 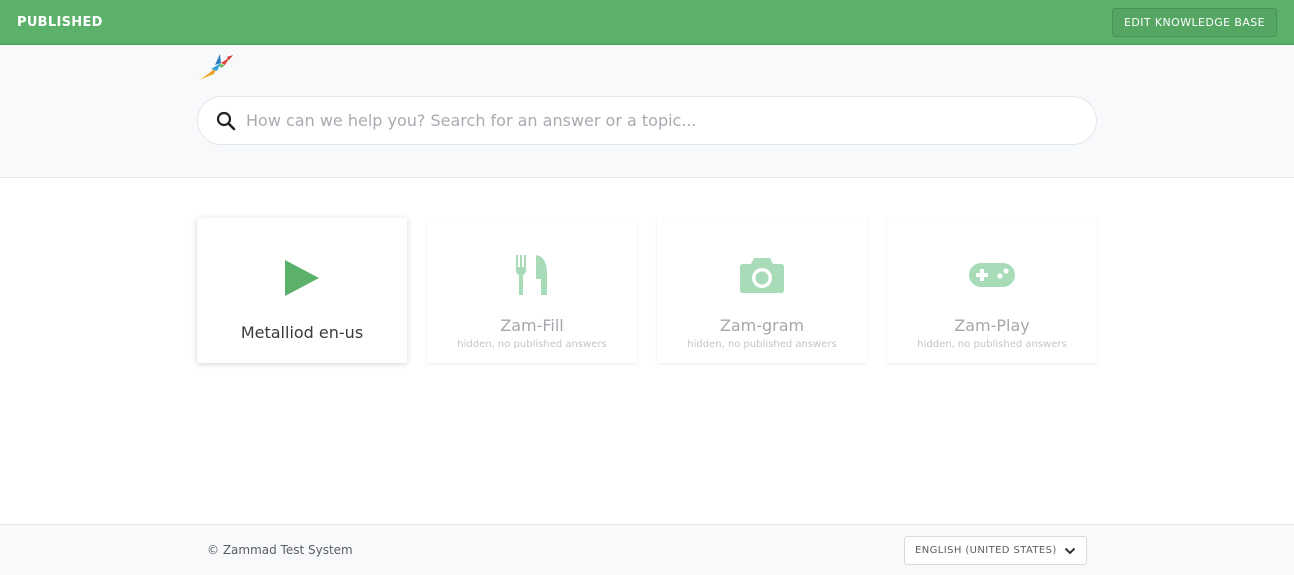 I want to click on category-card-metalliod: Metalliod en-us, so click(x=302, y=290).